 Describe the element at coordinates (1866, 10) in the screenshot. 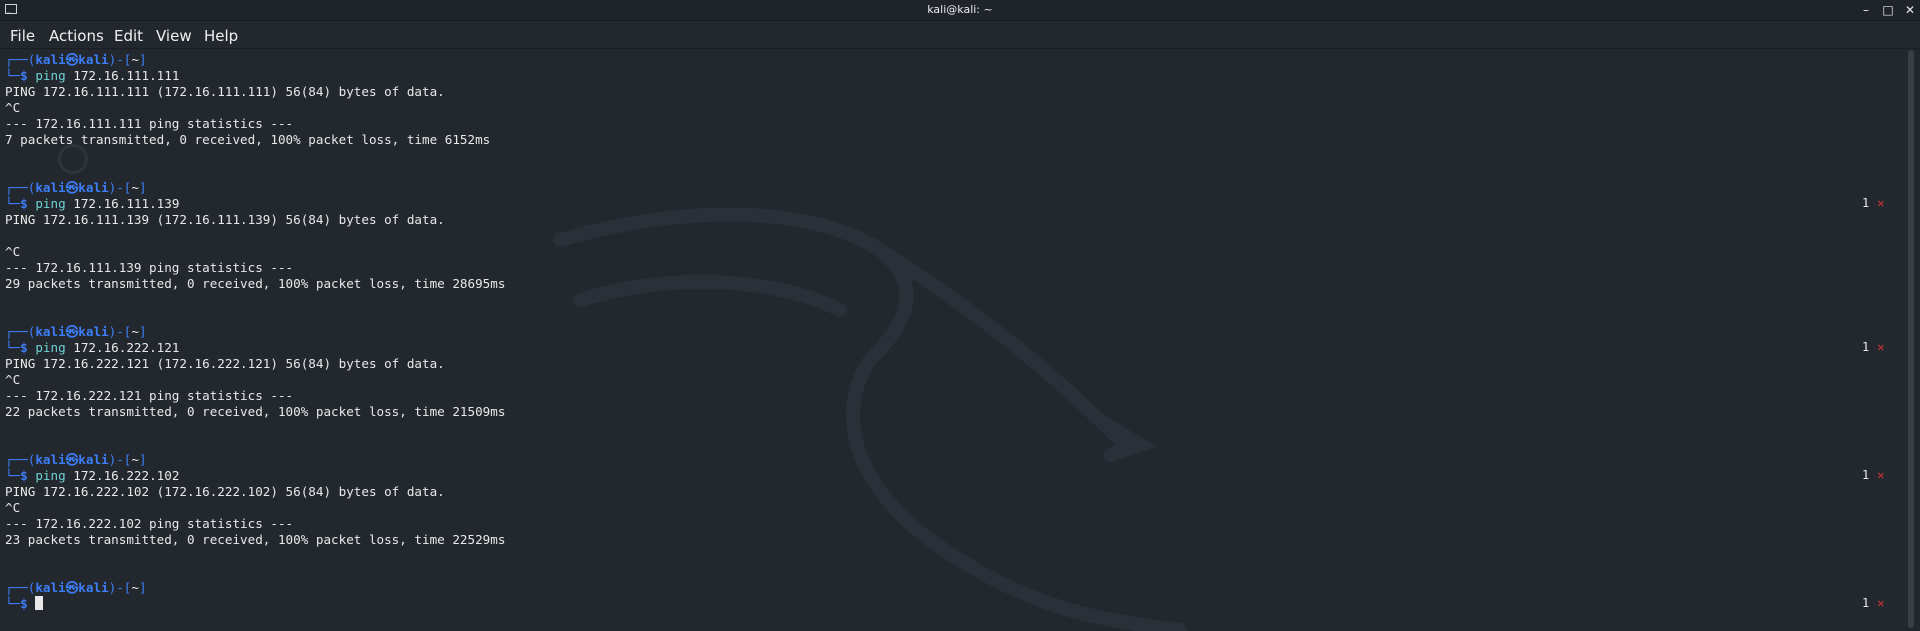

I see `minimize-button: –` at that location.